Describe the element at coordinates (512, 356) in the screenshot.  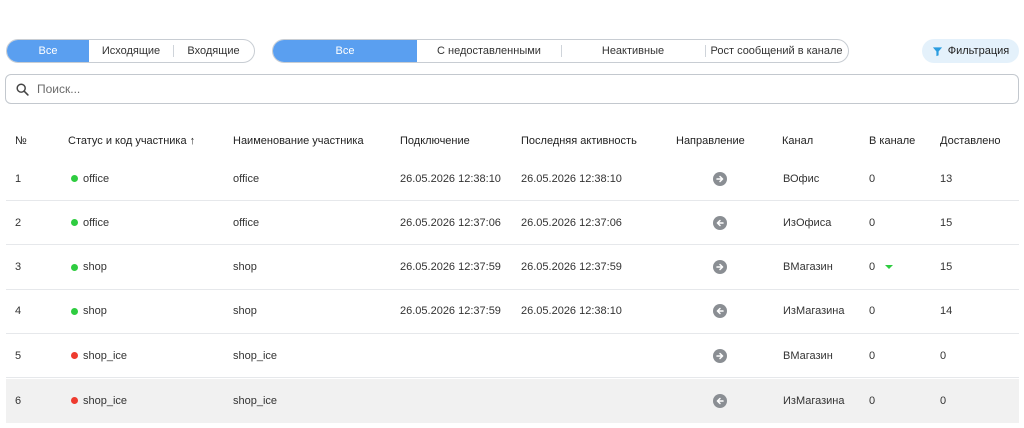
I see `table-row: 5 shop_ice shop_ice ВМагазин 0 0` at that location.